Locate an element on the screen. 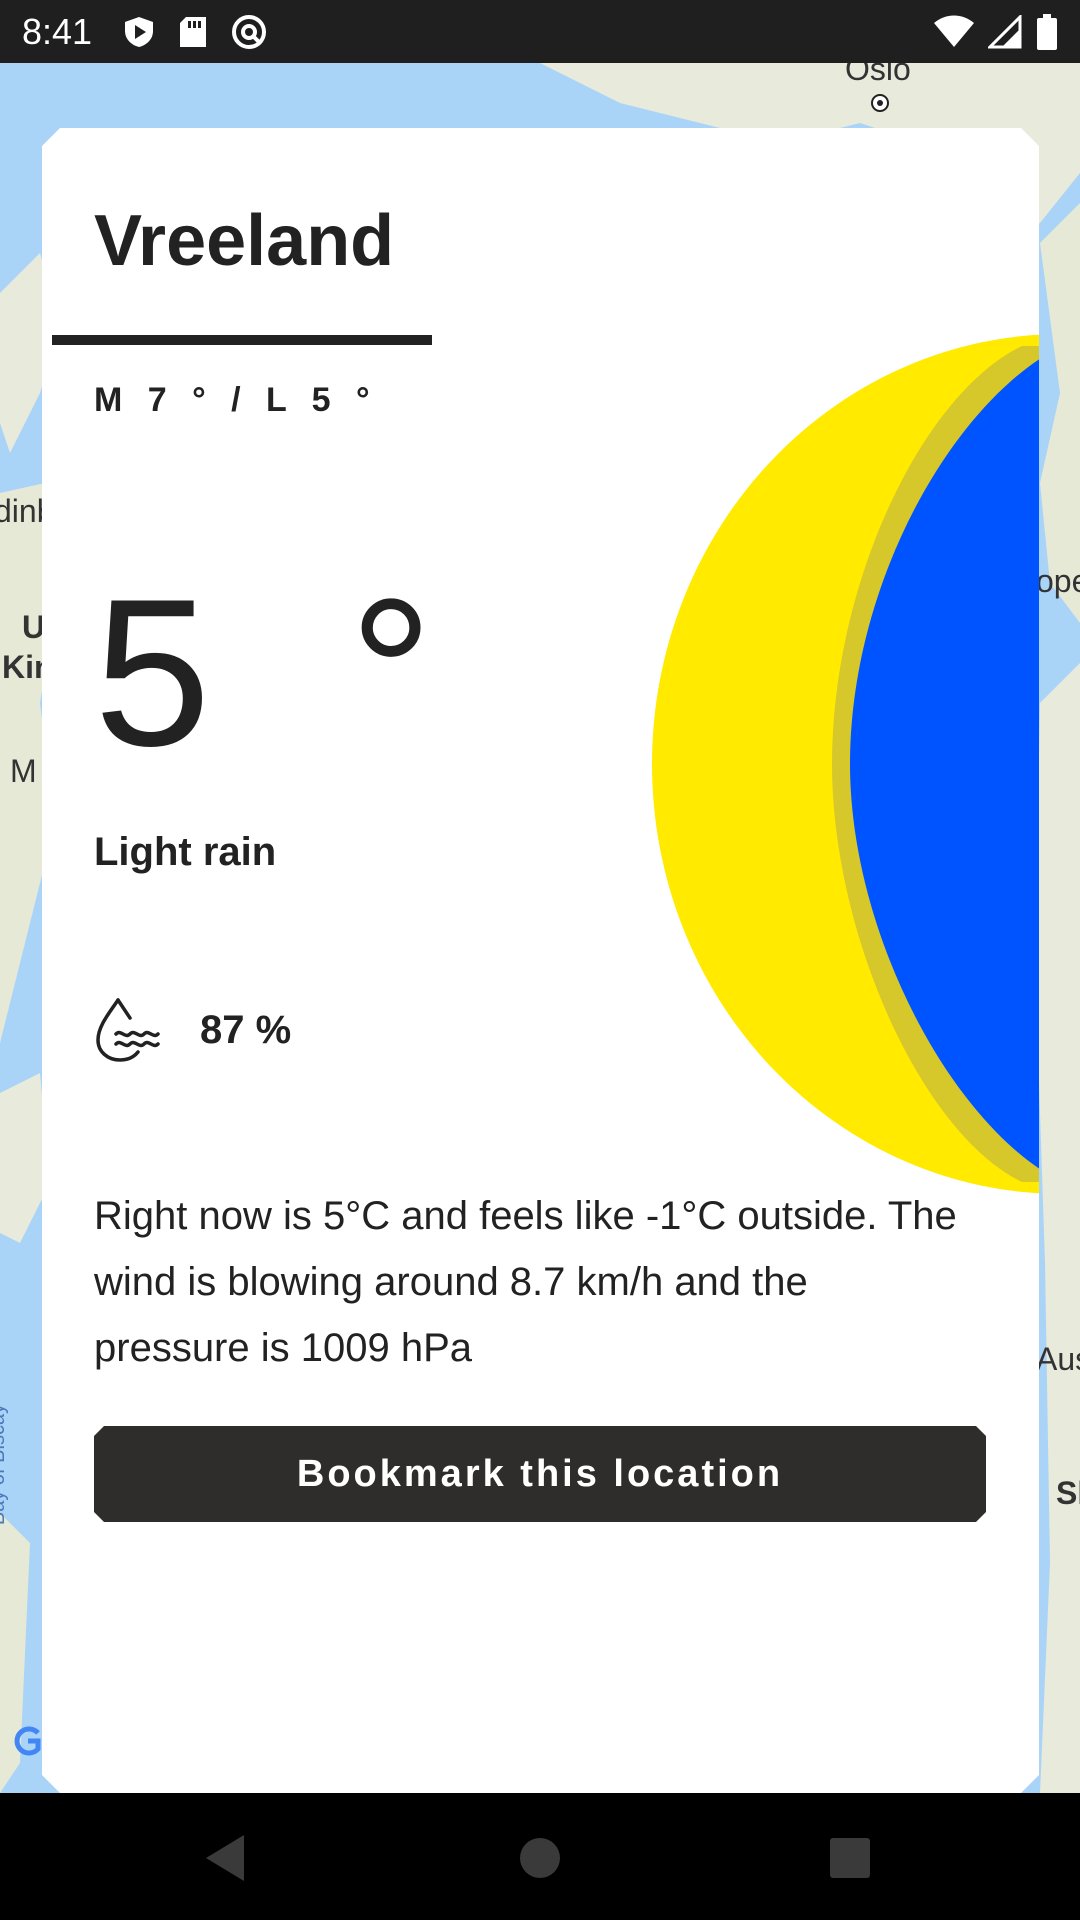  wifi-icon is located at coordinates (954, 31).